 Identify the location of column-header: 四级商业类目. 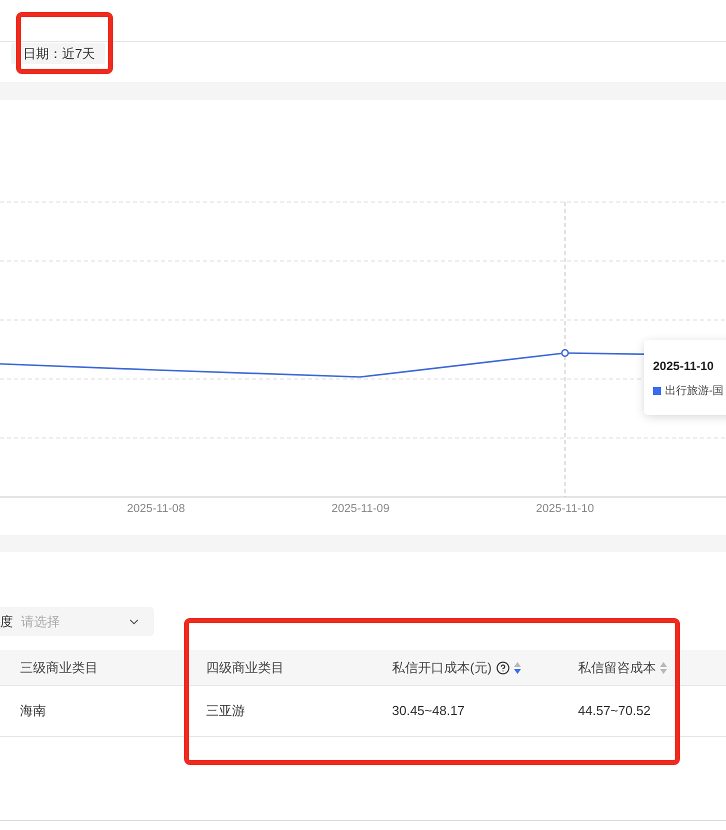
(245, 667).